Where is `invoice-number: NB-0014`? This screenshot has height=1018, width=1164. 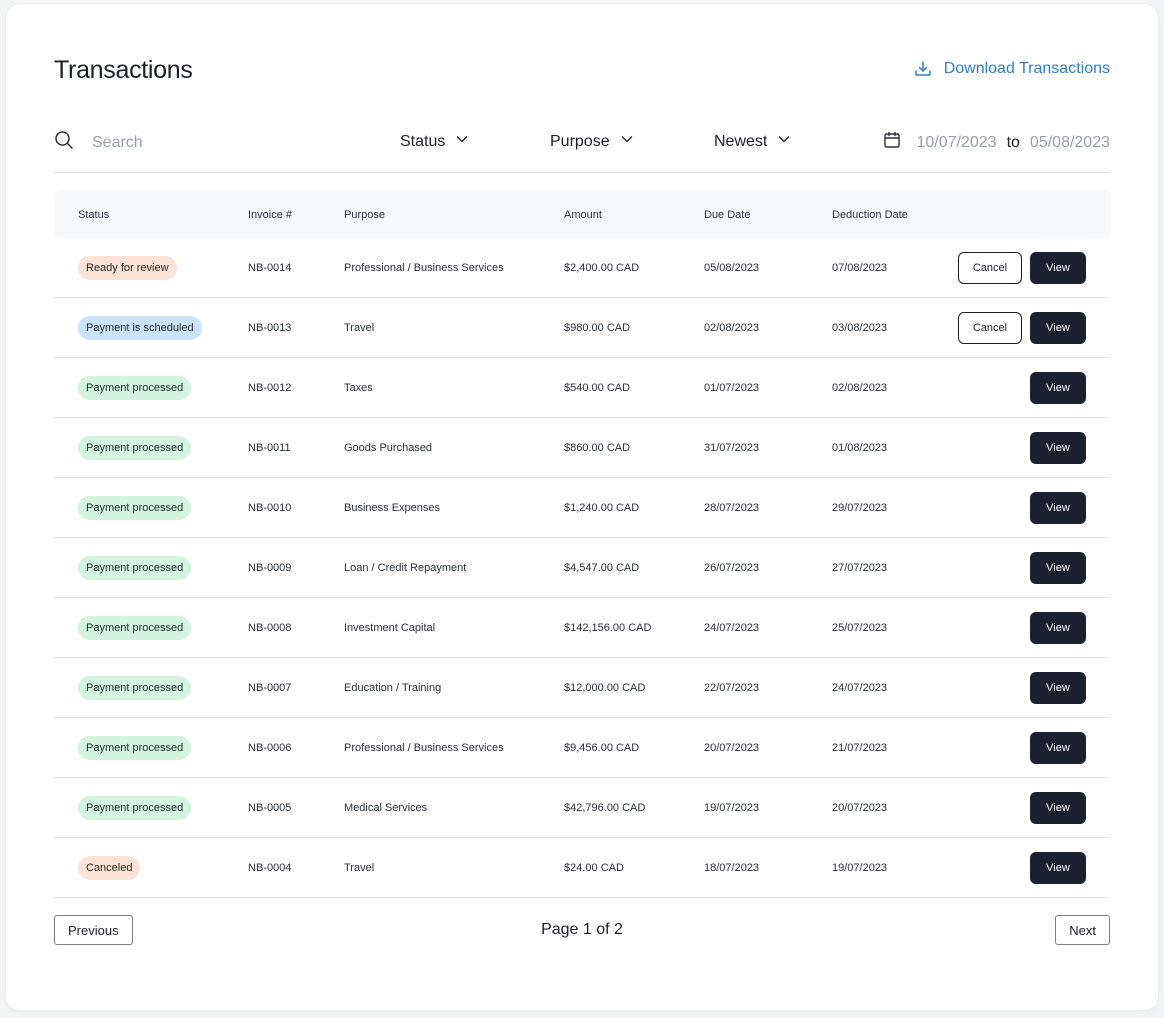
invoice-number: NB-0014 is located at coordinates (270, 268).